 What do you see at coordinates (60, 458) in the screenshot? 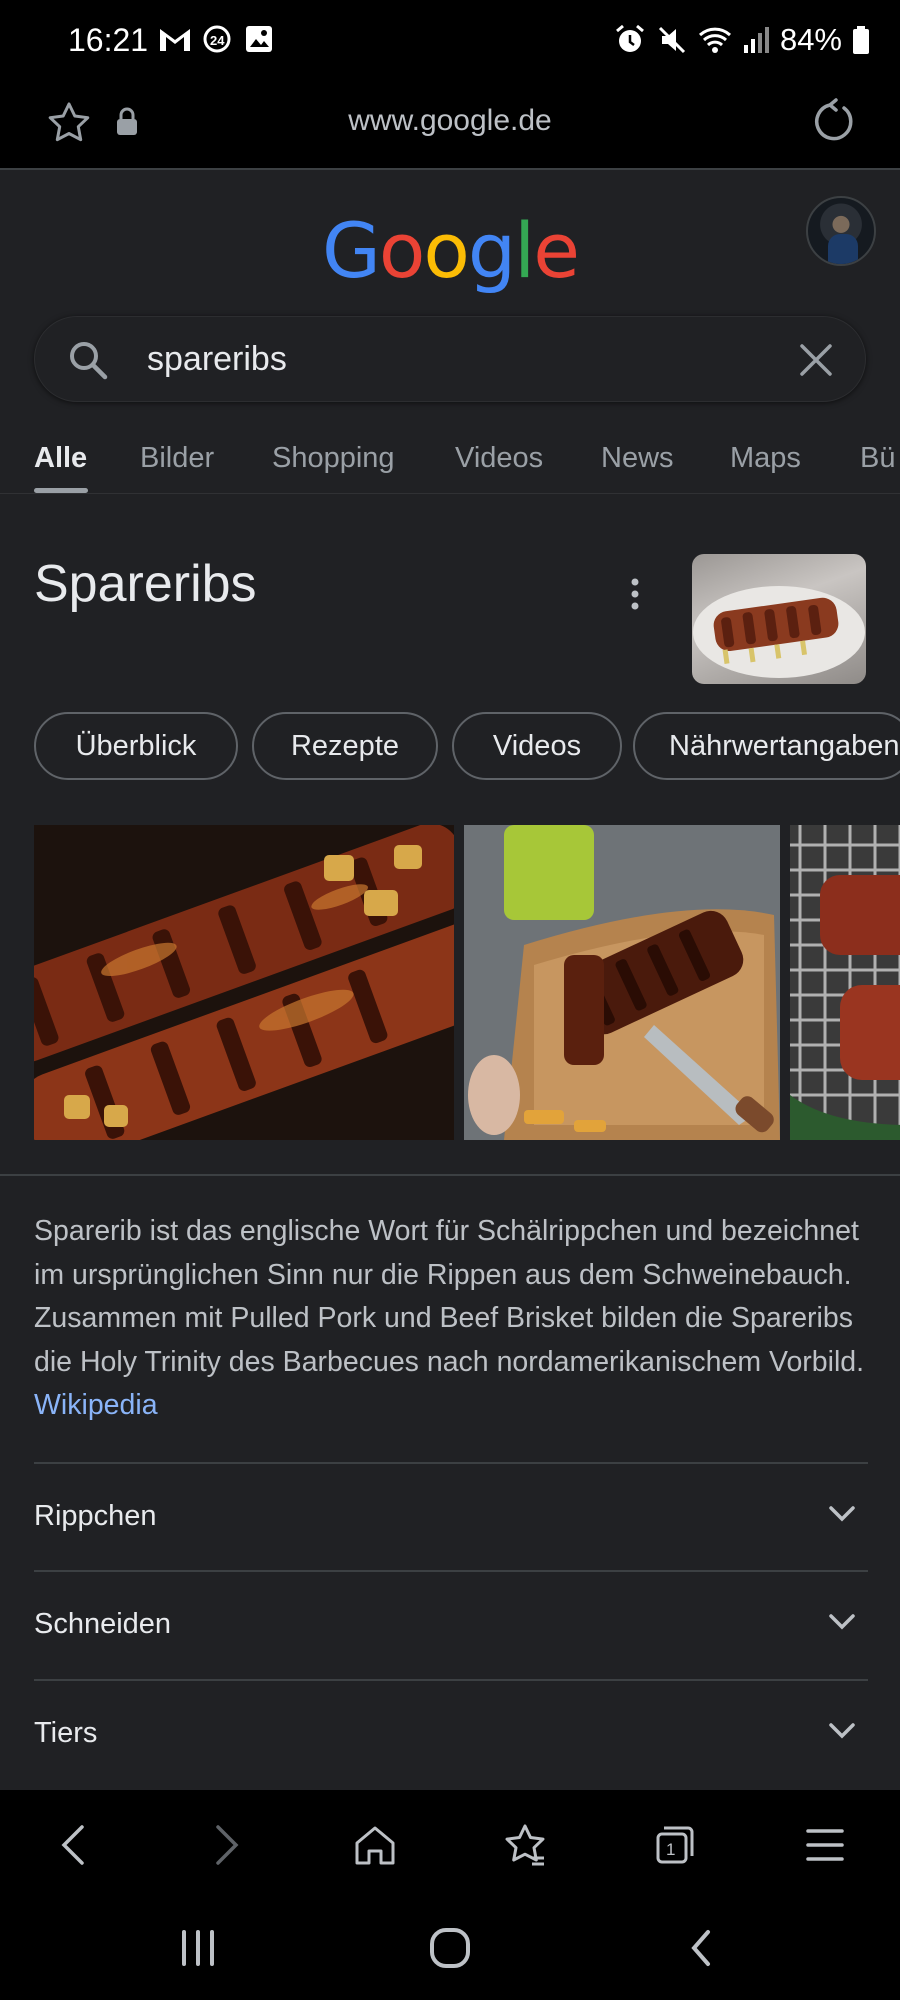
I see `tab-alle: Alle` at bounding box center [60, 458].